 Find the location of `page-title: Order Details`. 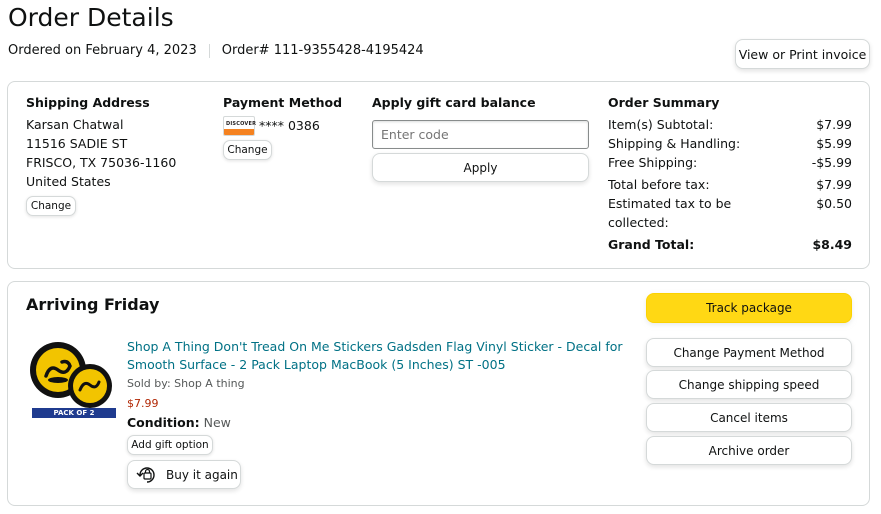

page-title: Order Details is located at coordinates (91, 17).